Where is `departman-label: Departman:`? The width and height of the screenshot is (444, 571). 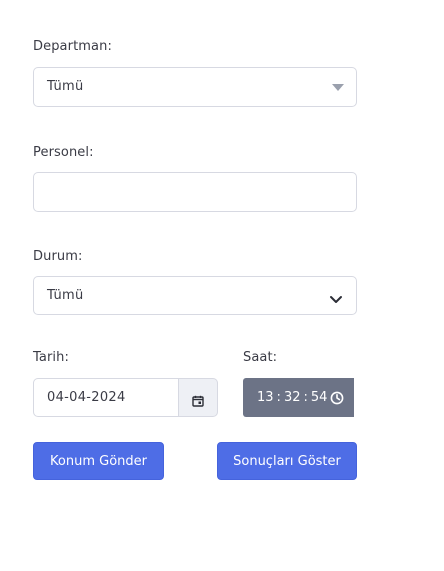 departman-label: Departman: is located at coordinates (72, 46).